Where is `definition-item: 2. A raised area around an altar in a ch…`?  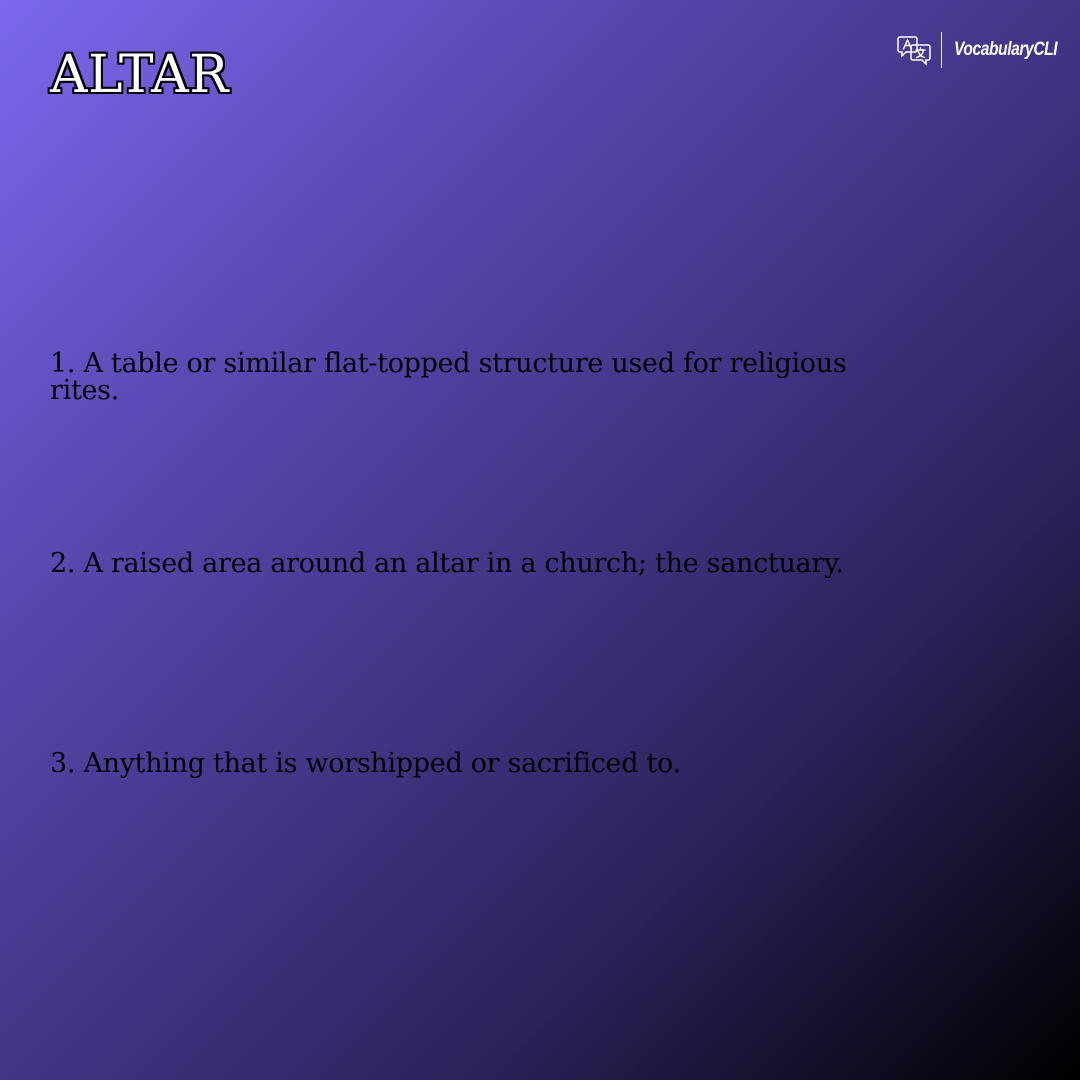
definition-item: 2. A raised area around an altar in a ch… is located at coordinates (447, 563).